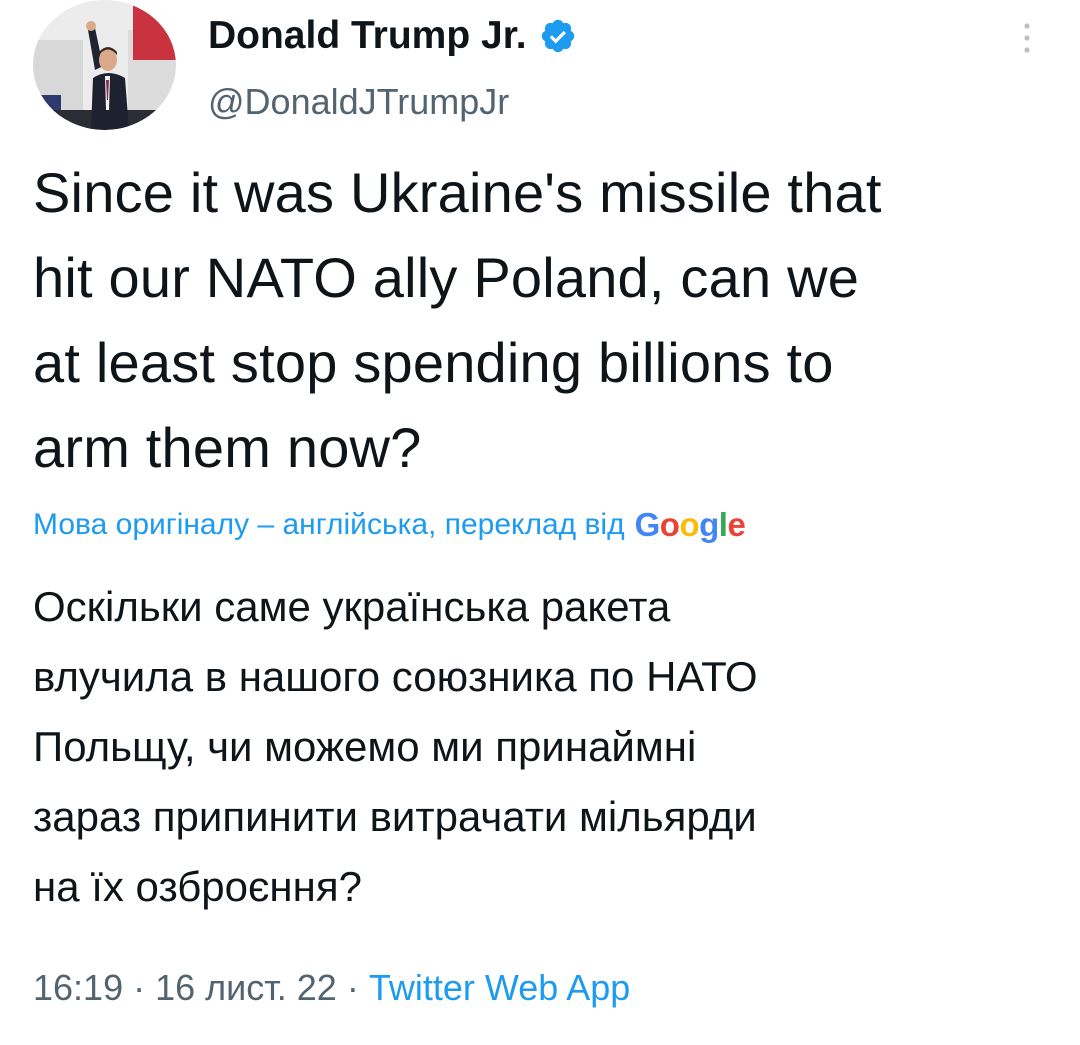 The image size is (1080, 1045). What do you see at coordinates (499, 987) in the screenshot?
I see `tweet-source: Twitter Web App` at bounding box center [499, 987].